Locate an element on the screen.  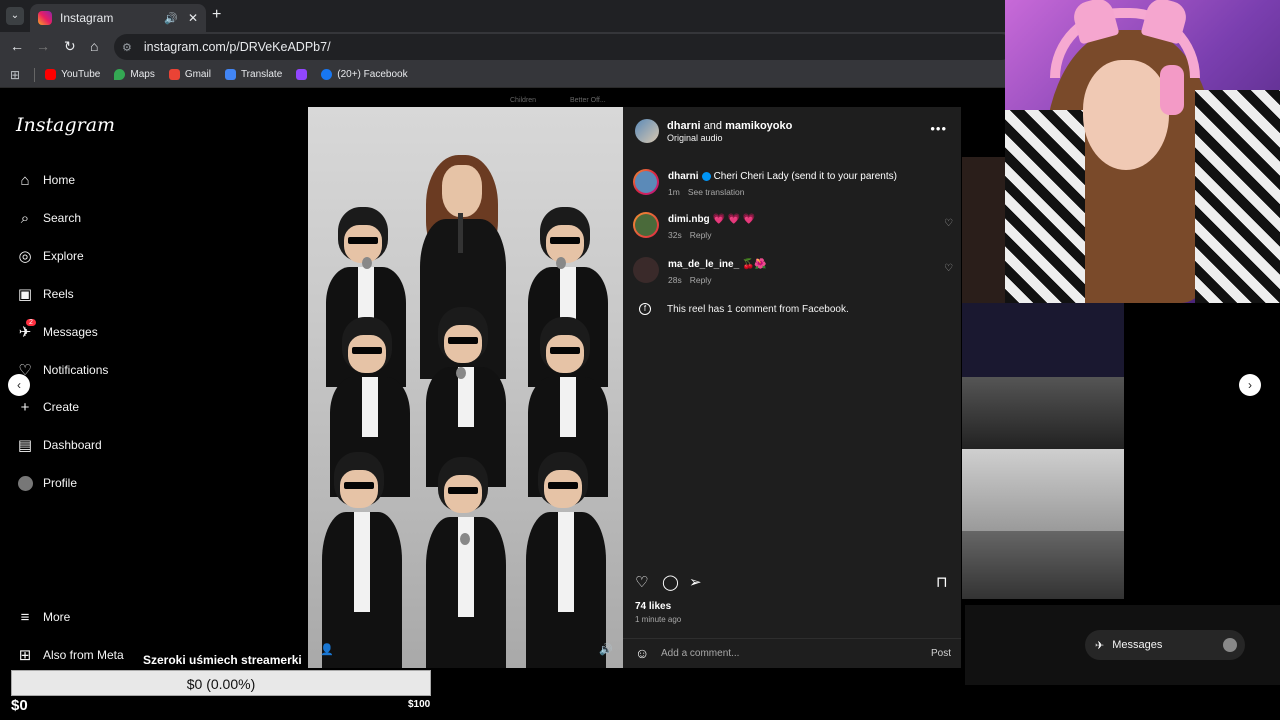
bookmark-icon: ⊓ is located at coordinates (942, 582).